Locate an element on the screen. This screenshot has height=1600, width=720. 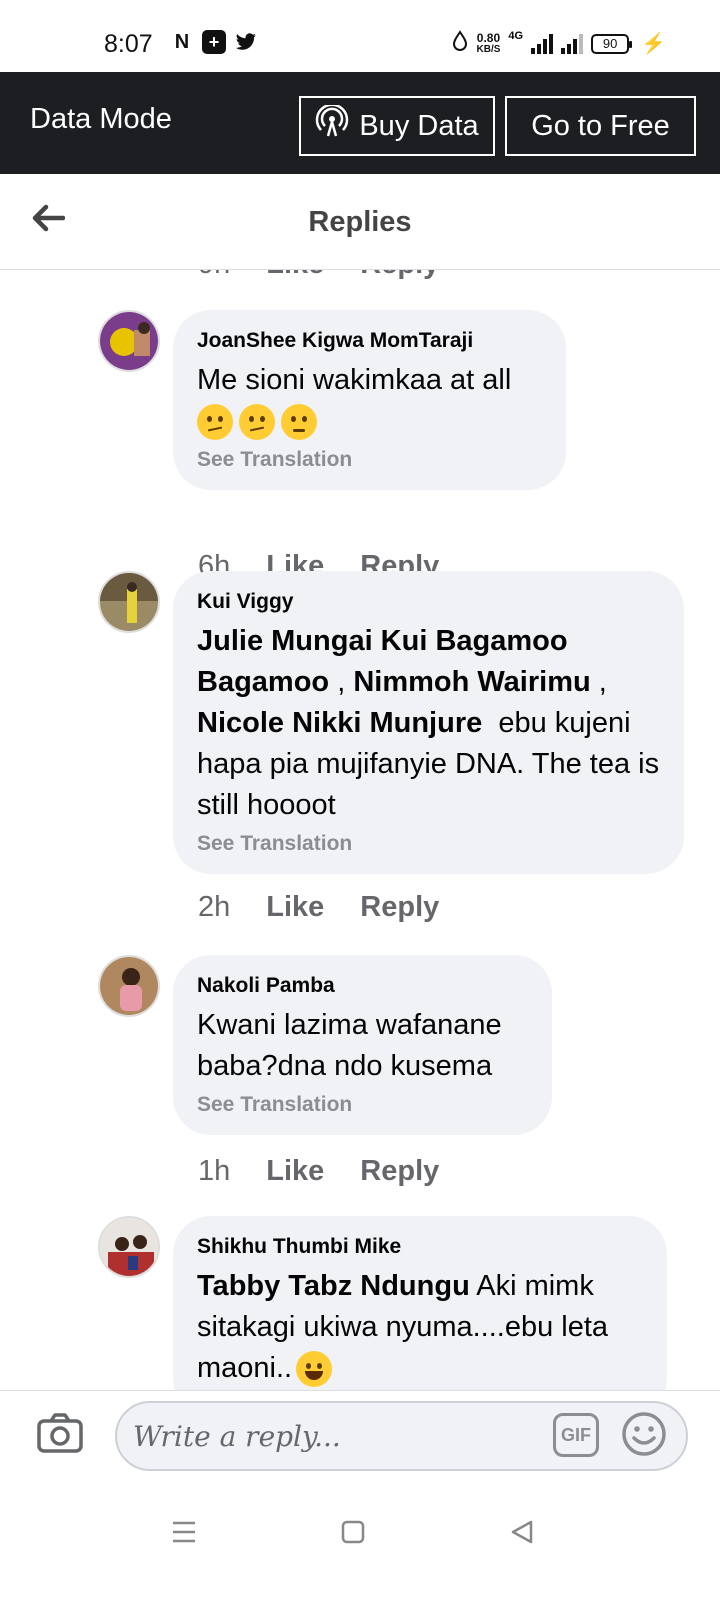
page-title: Replies is located at coordinates (360, 222).